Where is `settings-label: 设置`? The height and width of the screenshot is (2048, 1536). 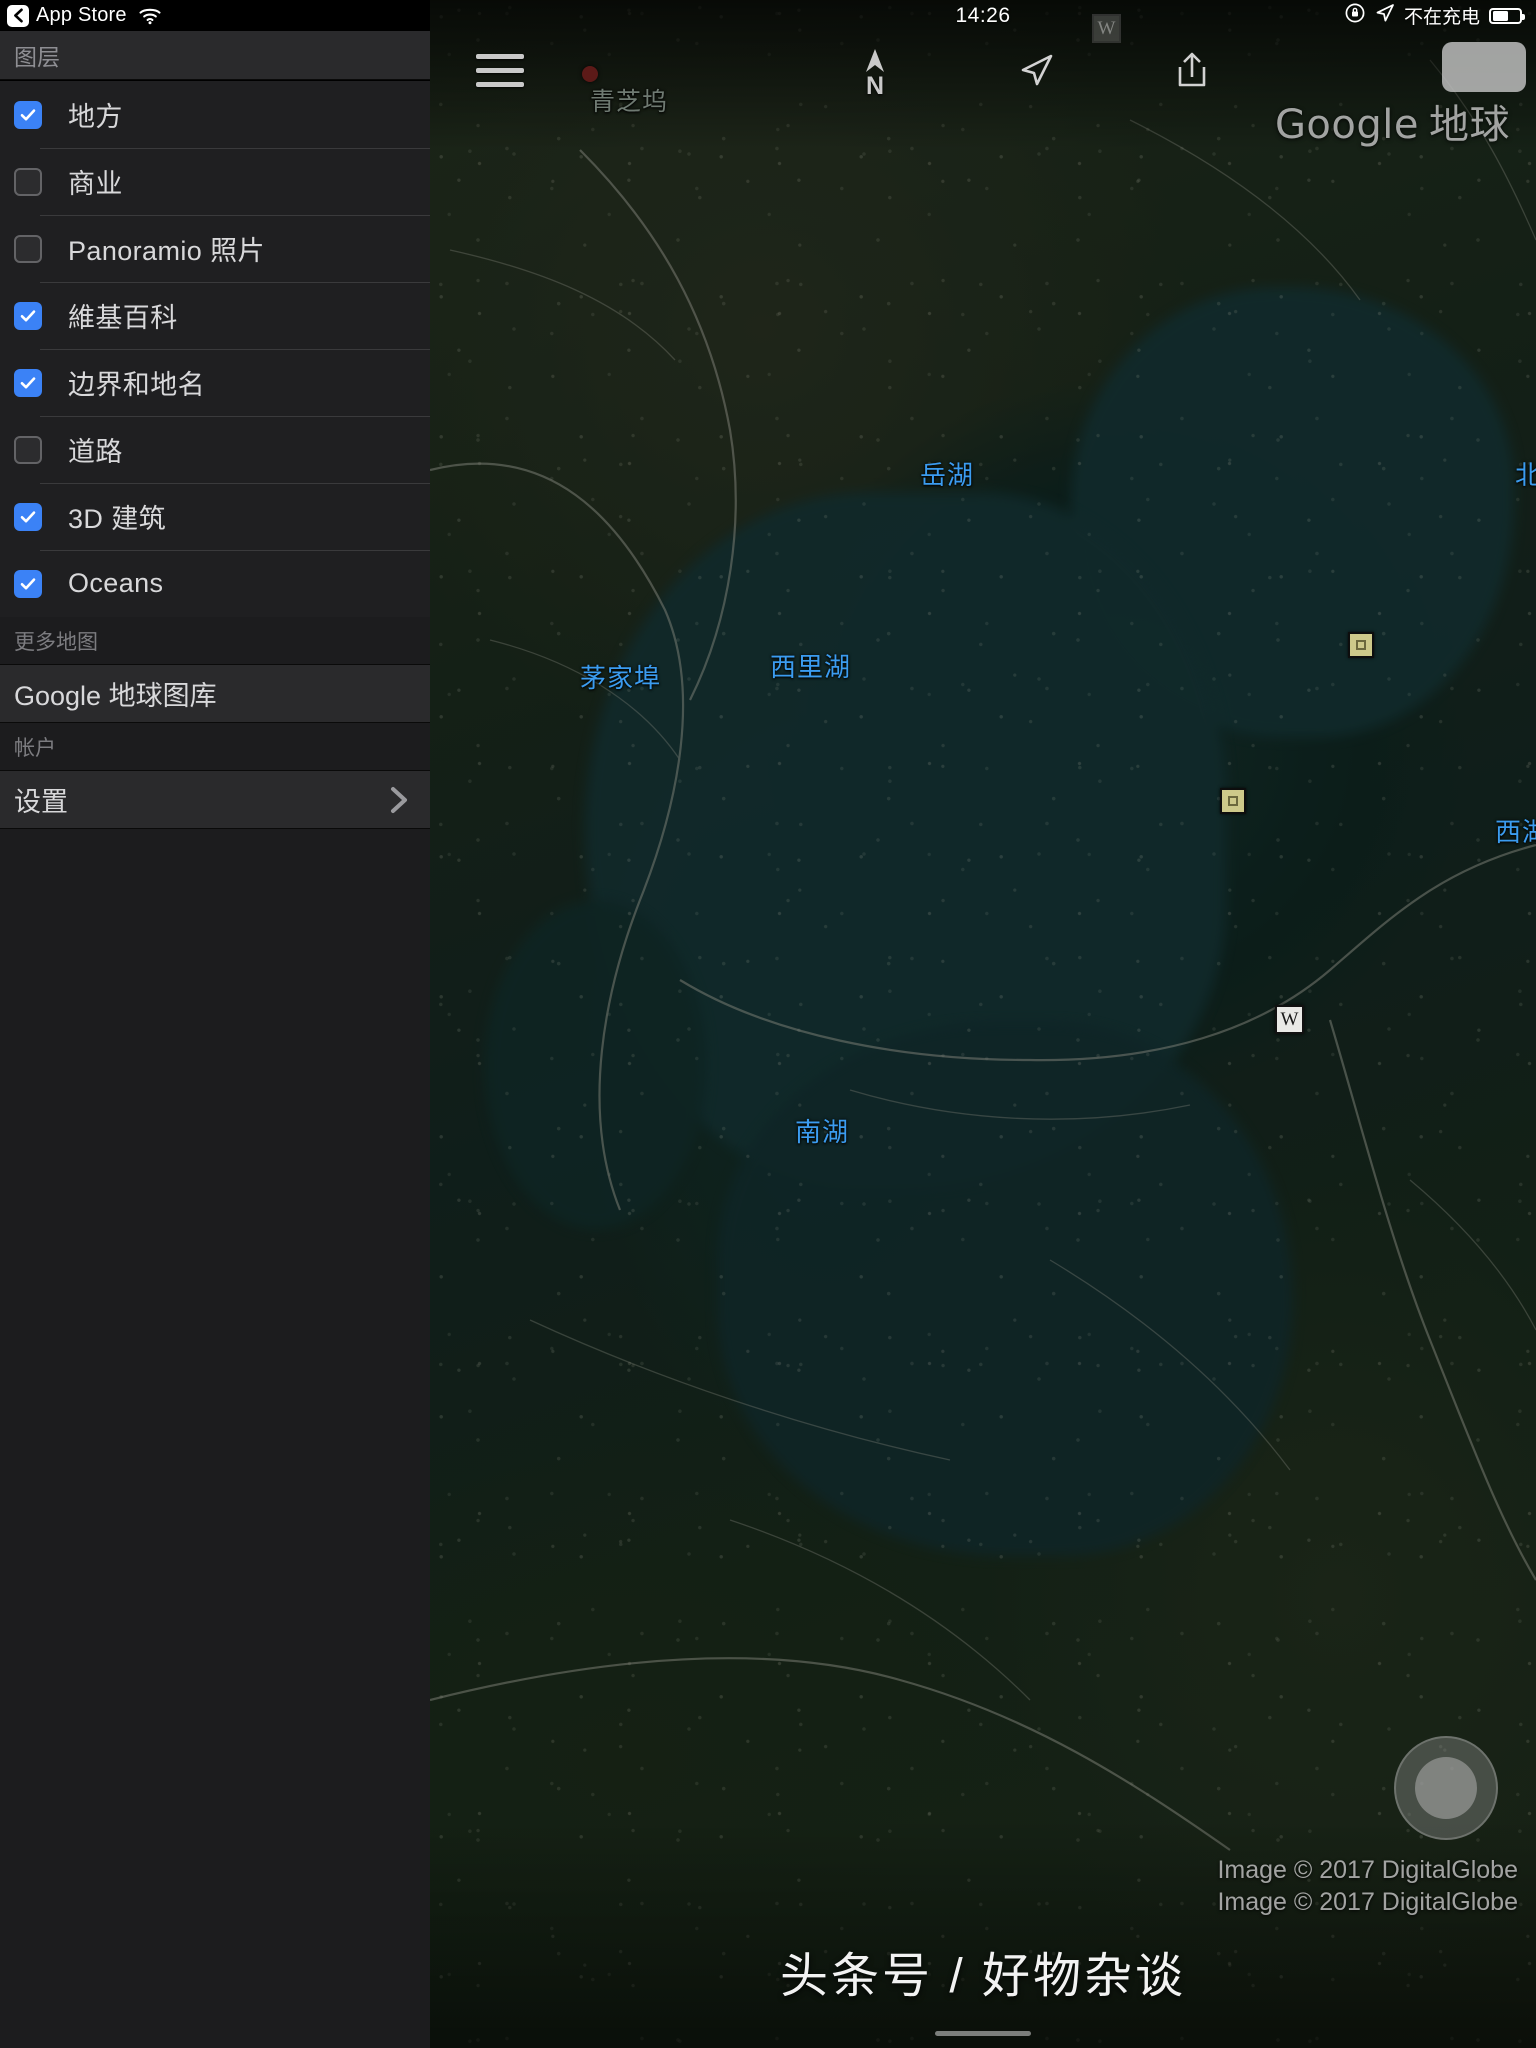 settings-label: 设置 is located at coordinates (41, 802).